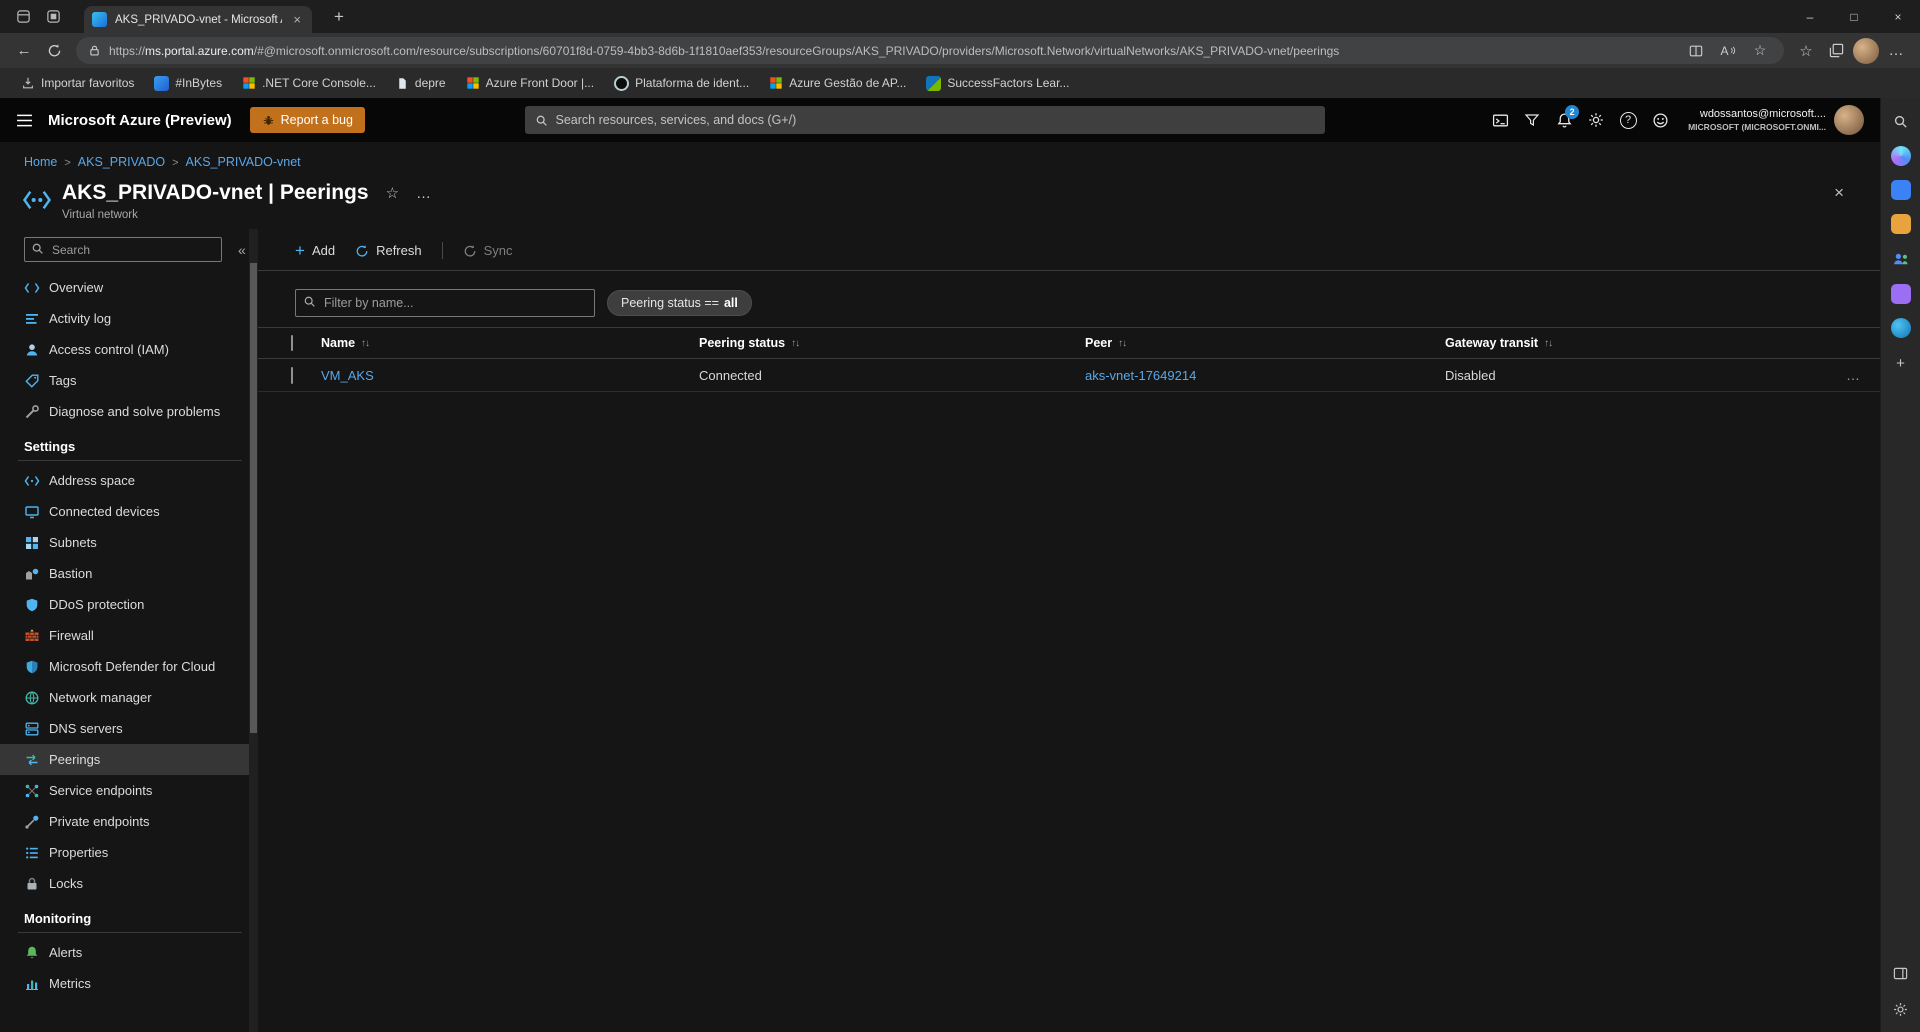 The image size is (1920, 1032). I want to click on column-header-name: Name ↑↓, so click(510, 343).